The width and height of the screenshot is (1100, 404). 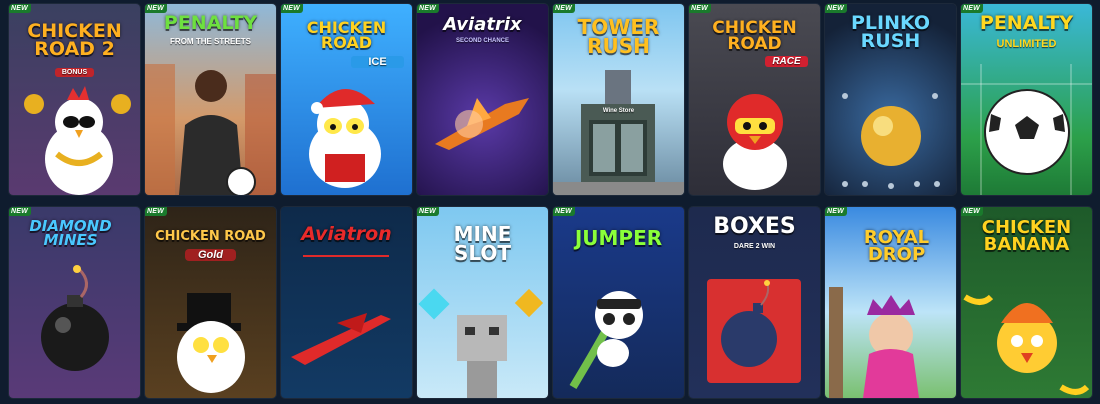 I want to click on game-subtitle: BONUS, so click(x=74, y=72).